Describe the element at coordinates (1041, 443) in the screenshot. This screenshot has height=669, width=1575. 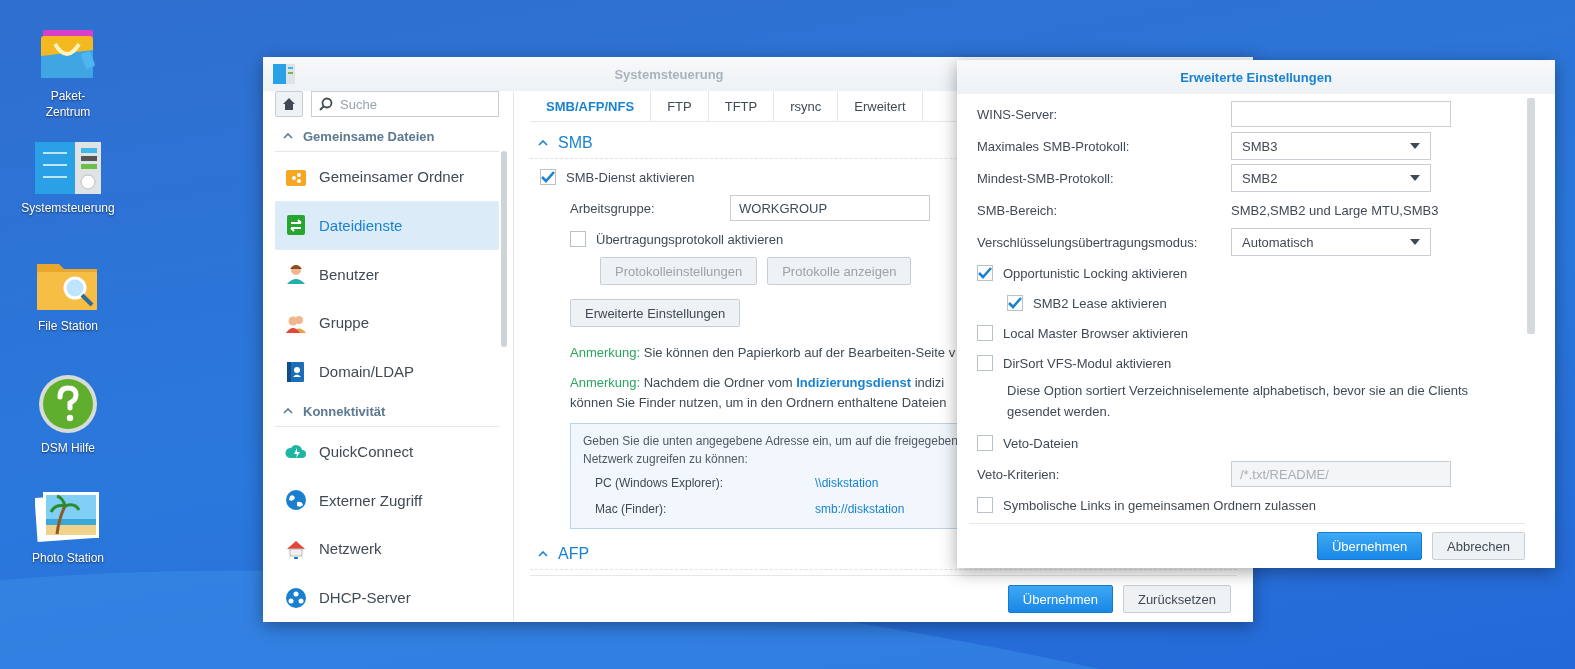
I see `checkbox-label: Veto-Dateien` at that location.